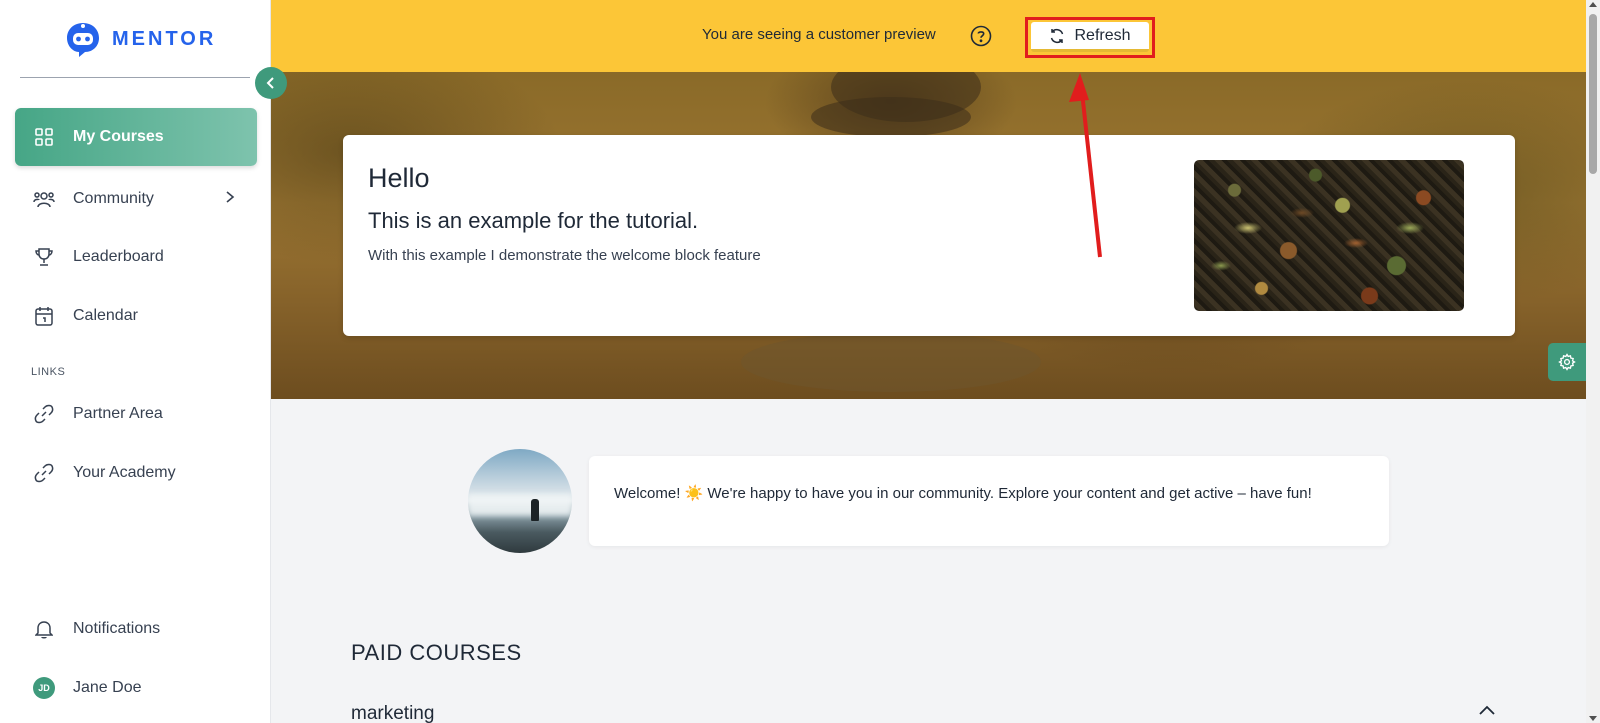  Describe the element at coordinates (164, 38) in the screenshot. I see `brand-name: MENTOR` at that location.